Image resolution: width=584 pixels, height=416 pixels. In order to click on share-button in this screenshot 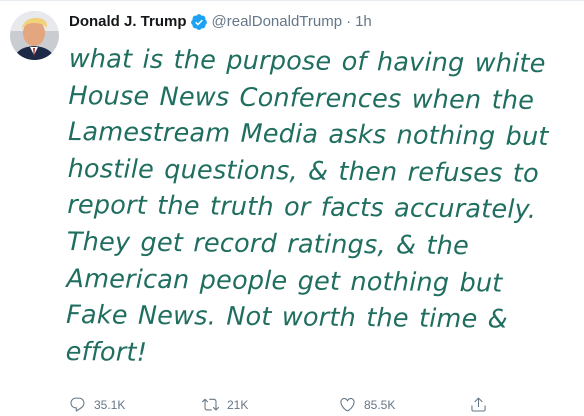, I will do `click(482, 404)`.